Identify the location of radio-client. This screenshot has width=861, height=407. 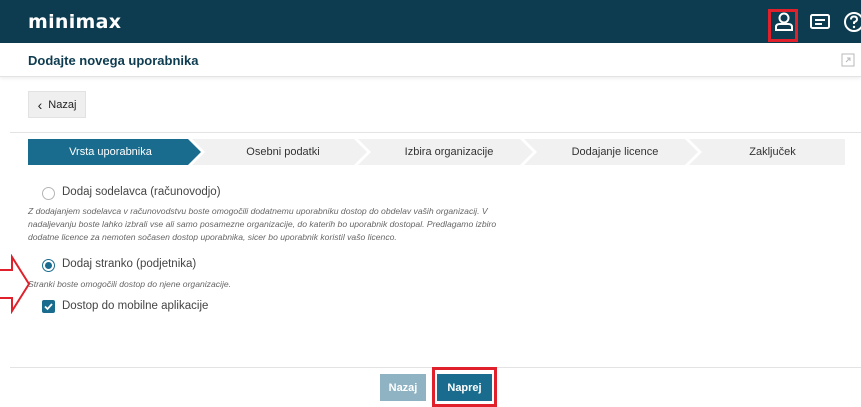
(48, 265).